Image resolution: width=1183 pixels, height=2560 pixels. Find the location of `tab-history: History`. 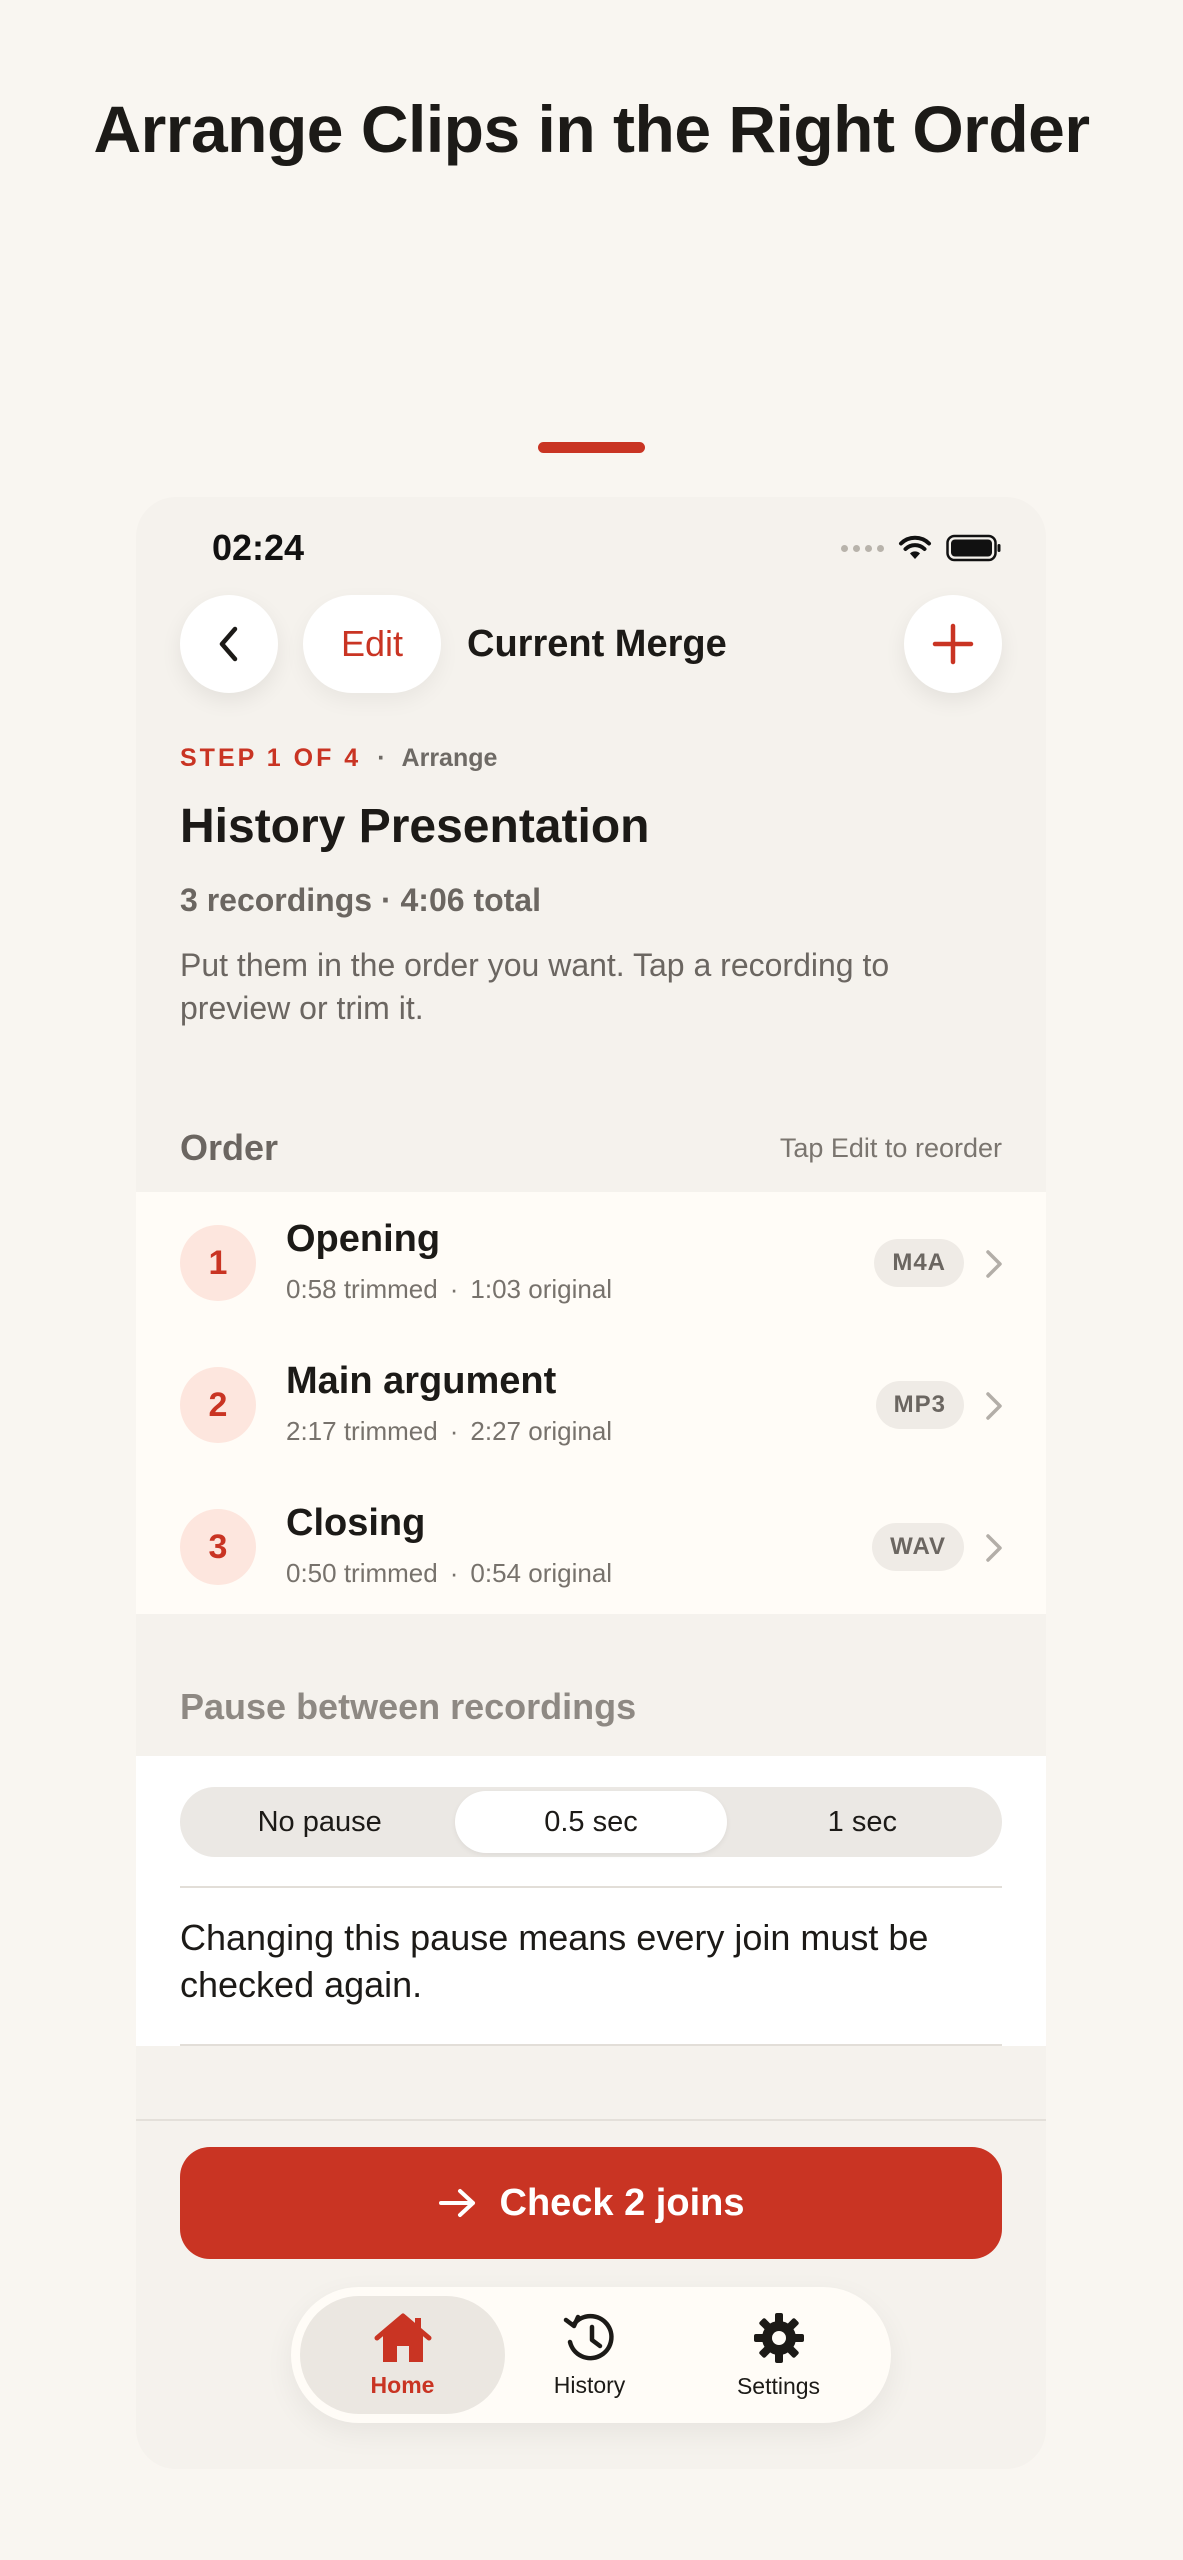

tab-history: History is located at coordinates (589, 2355).